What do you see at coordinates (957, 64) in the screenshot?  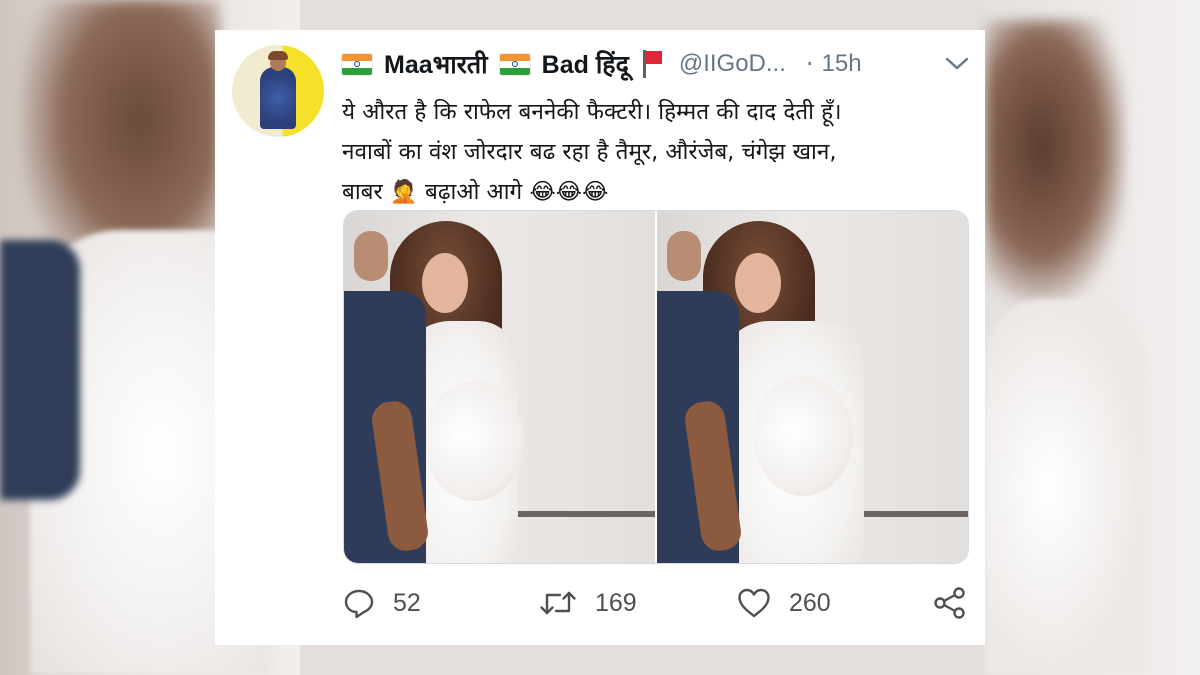 I see `chevron-down-icon` at bounding box center [957, 64].